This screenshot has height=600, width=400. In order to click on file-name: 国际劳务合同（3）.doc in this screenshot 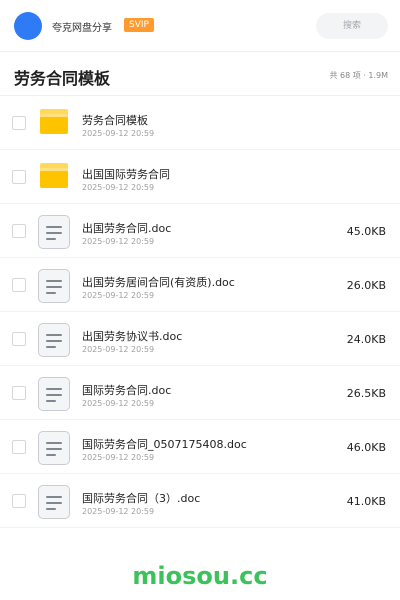, I will do `click(141, 498)`.